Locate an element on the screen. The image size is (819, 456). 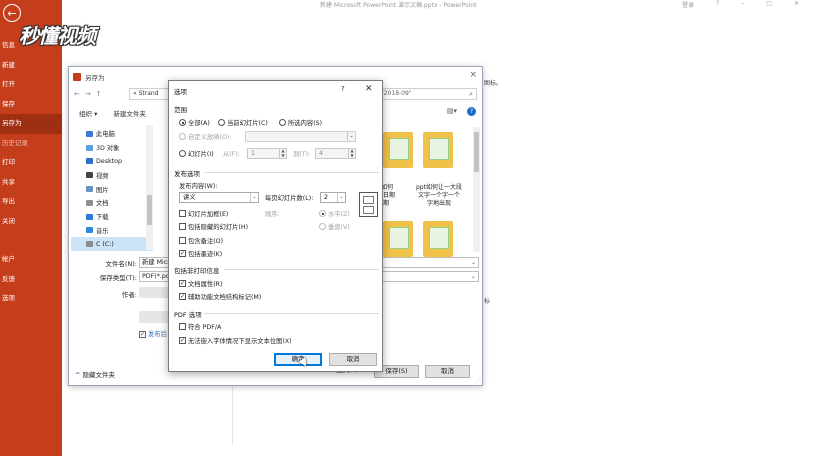
range-custom-radio: 自定义放映(O): is located at coordinates (205, 136).